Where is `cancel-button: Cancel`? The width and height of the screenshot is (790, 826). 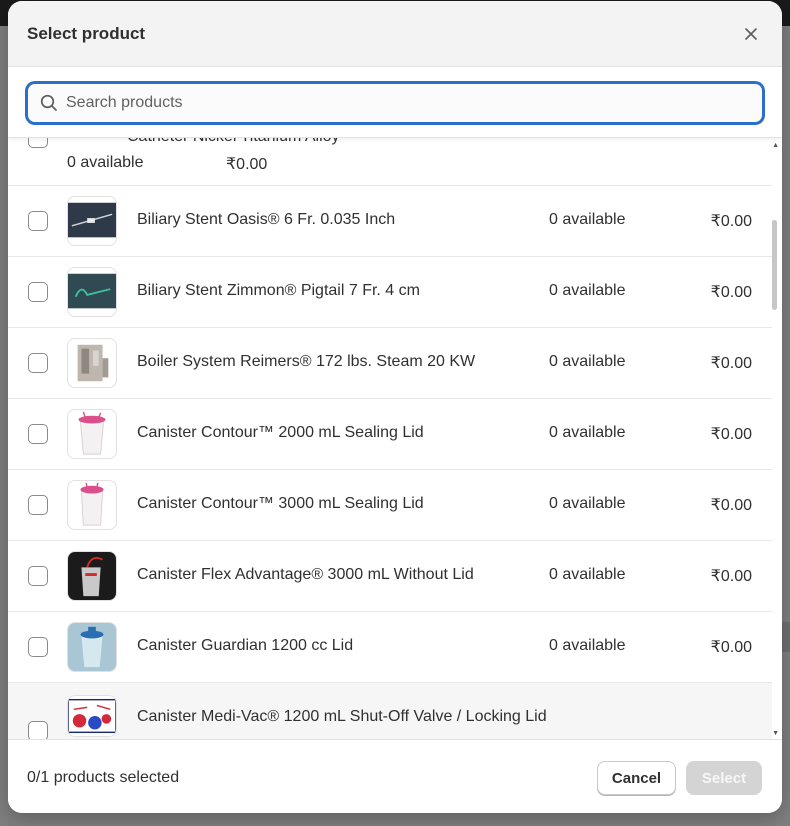
cancel-button: Cancel is located at coordinates (636, 778).